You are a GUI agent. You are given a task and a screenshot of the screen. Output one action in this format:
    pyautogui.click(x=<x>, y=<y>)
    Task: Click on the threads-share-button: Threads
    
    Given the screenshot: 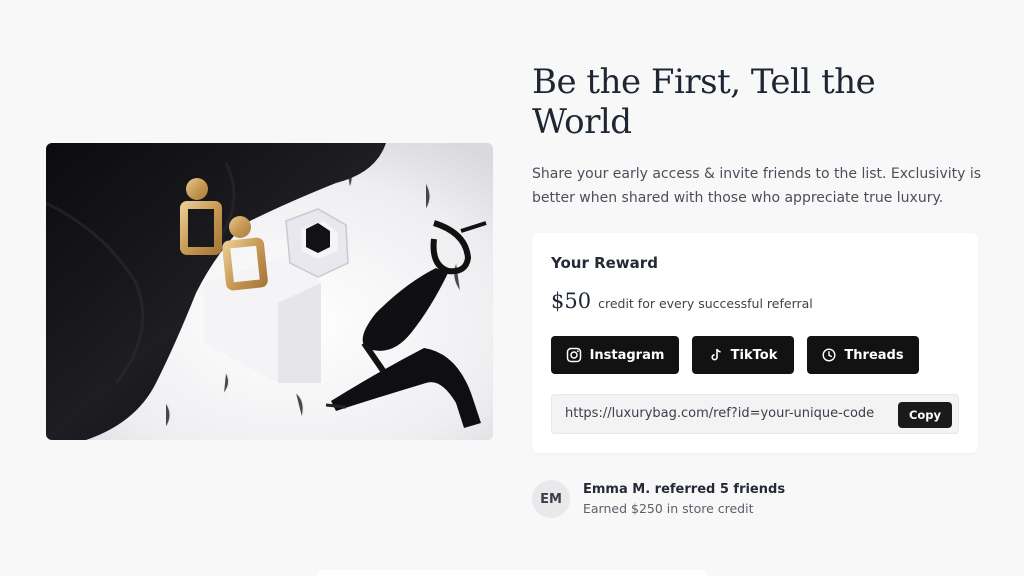 What is the action you would take?
    pyautogui.click(x=863, y=355)
    